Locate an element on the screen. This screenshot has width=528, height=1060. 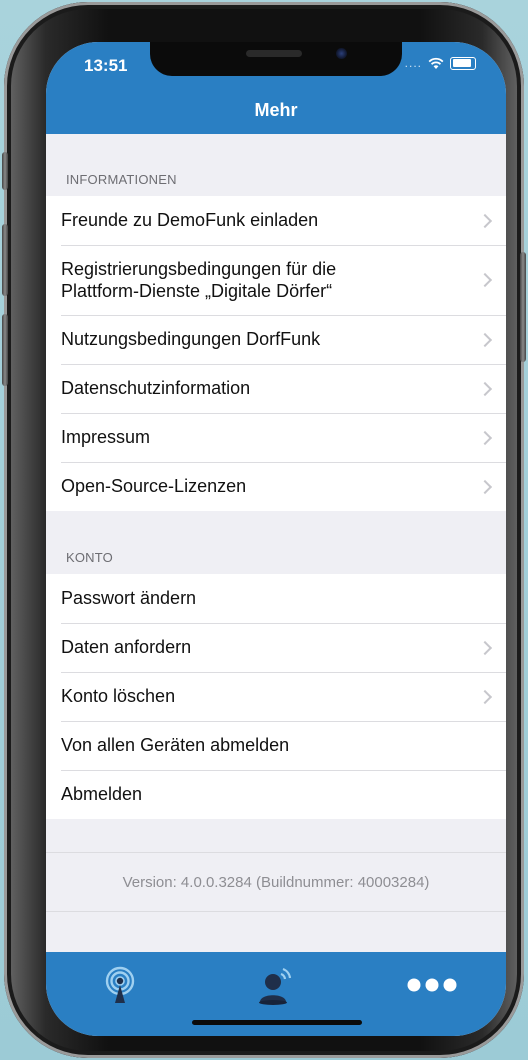
battery-icon is located at coordinates (463, 63).